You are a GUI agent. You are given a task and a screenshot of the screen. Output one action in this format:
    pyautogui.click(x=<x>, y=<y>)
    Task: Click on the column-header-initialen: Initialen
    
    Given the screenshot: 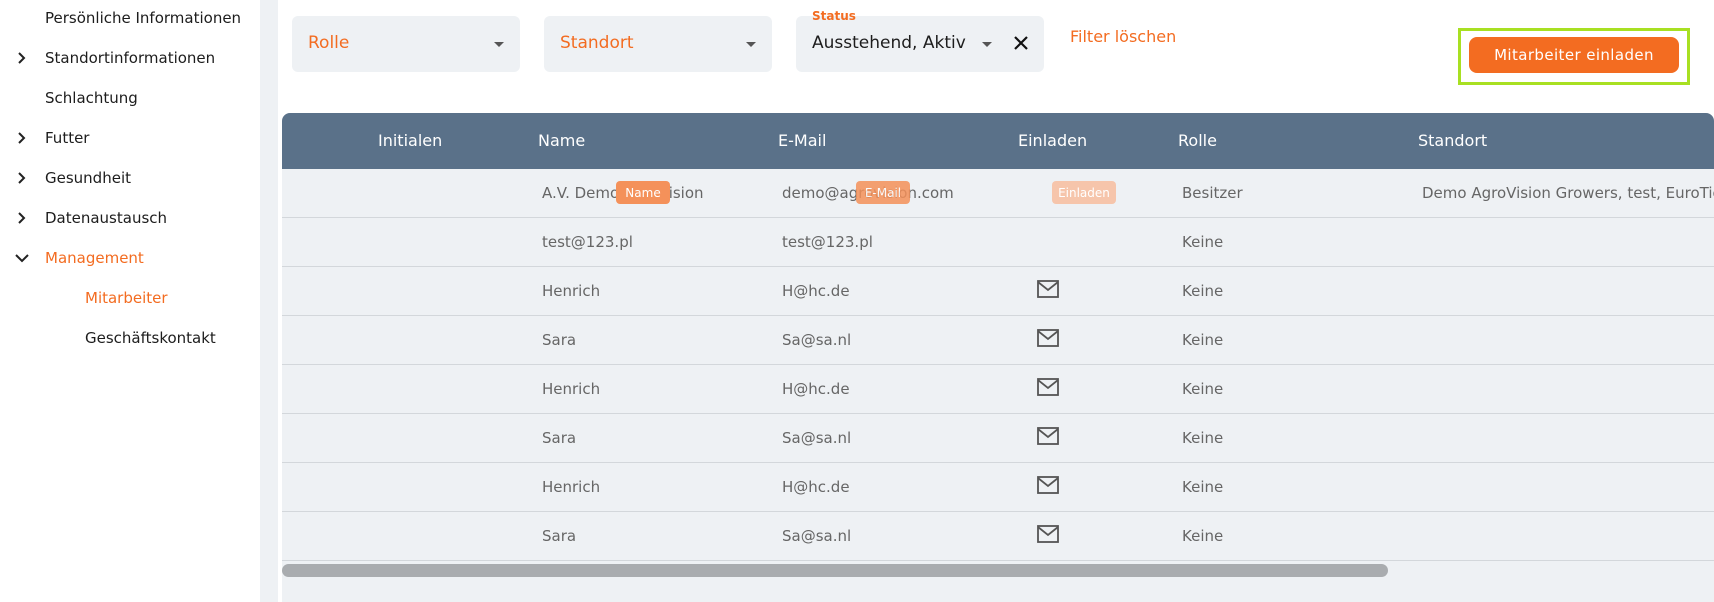 What is the action you would take?
    pyautogui.click(x=410, y=140)
    